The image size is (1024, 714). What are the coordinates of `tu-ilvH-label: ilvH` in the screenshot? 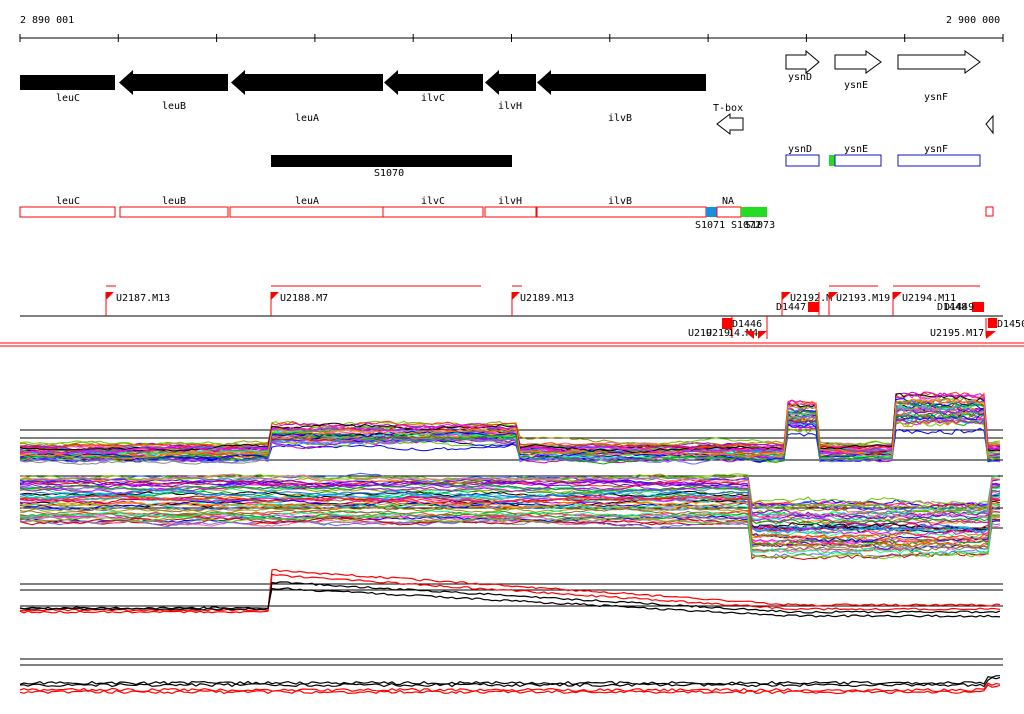 It's located at (510, 201).